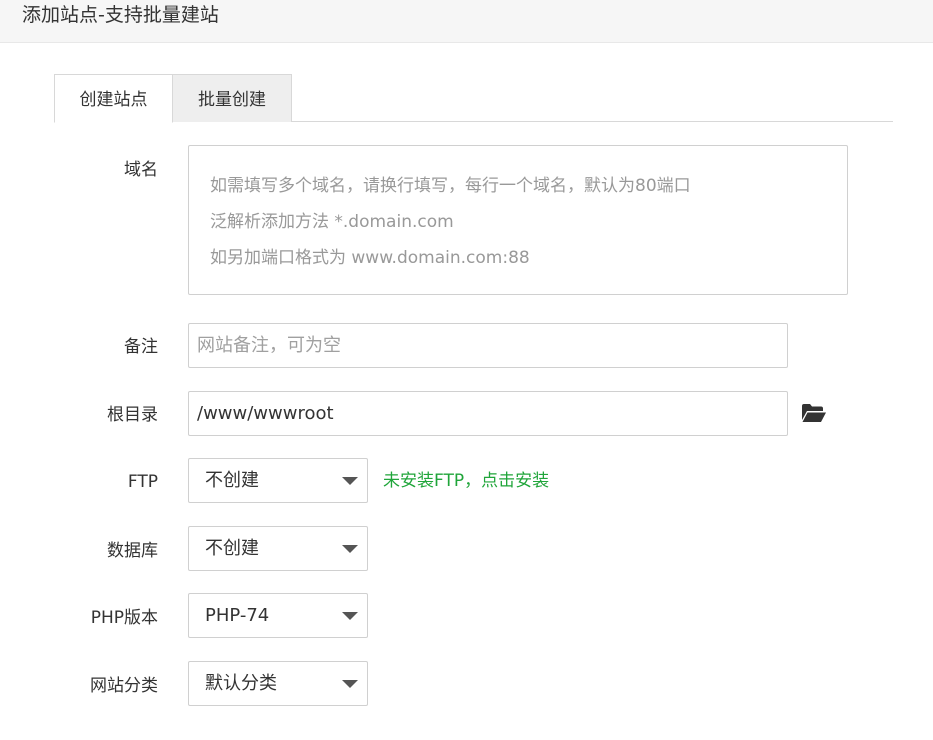  I want to click on remark-input: 网站备注，可为空, so click(488, 345).